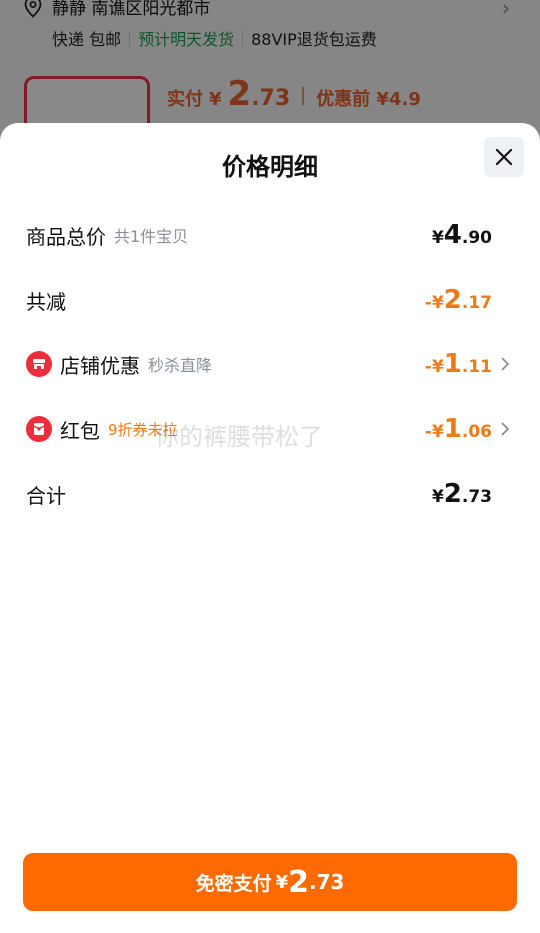 The height and width of the screenshot is (933, 540). Describe the element at coordinates (476, 432) in the screenshot. I see `amount-dec: .06` at that location.